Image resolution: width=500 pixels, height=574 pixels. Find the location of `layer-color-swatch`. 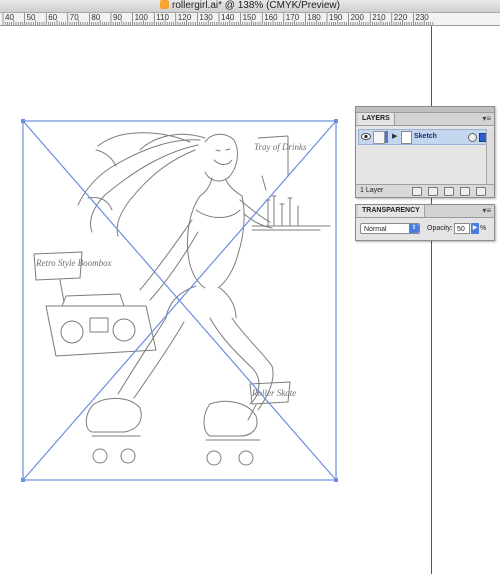

layer-color-swatch is located at coordinates (386, 137).